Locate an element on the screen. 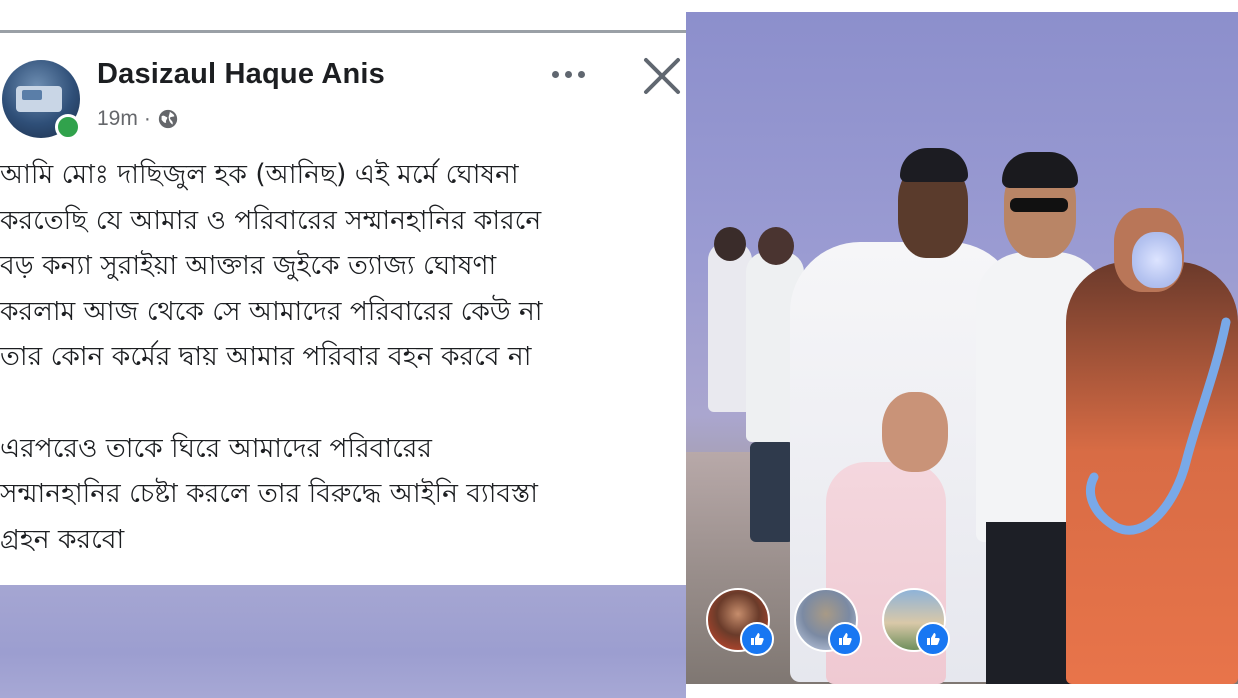  sunglasses is located at coordinates (1039, 205).